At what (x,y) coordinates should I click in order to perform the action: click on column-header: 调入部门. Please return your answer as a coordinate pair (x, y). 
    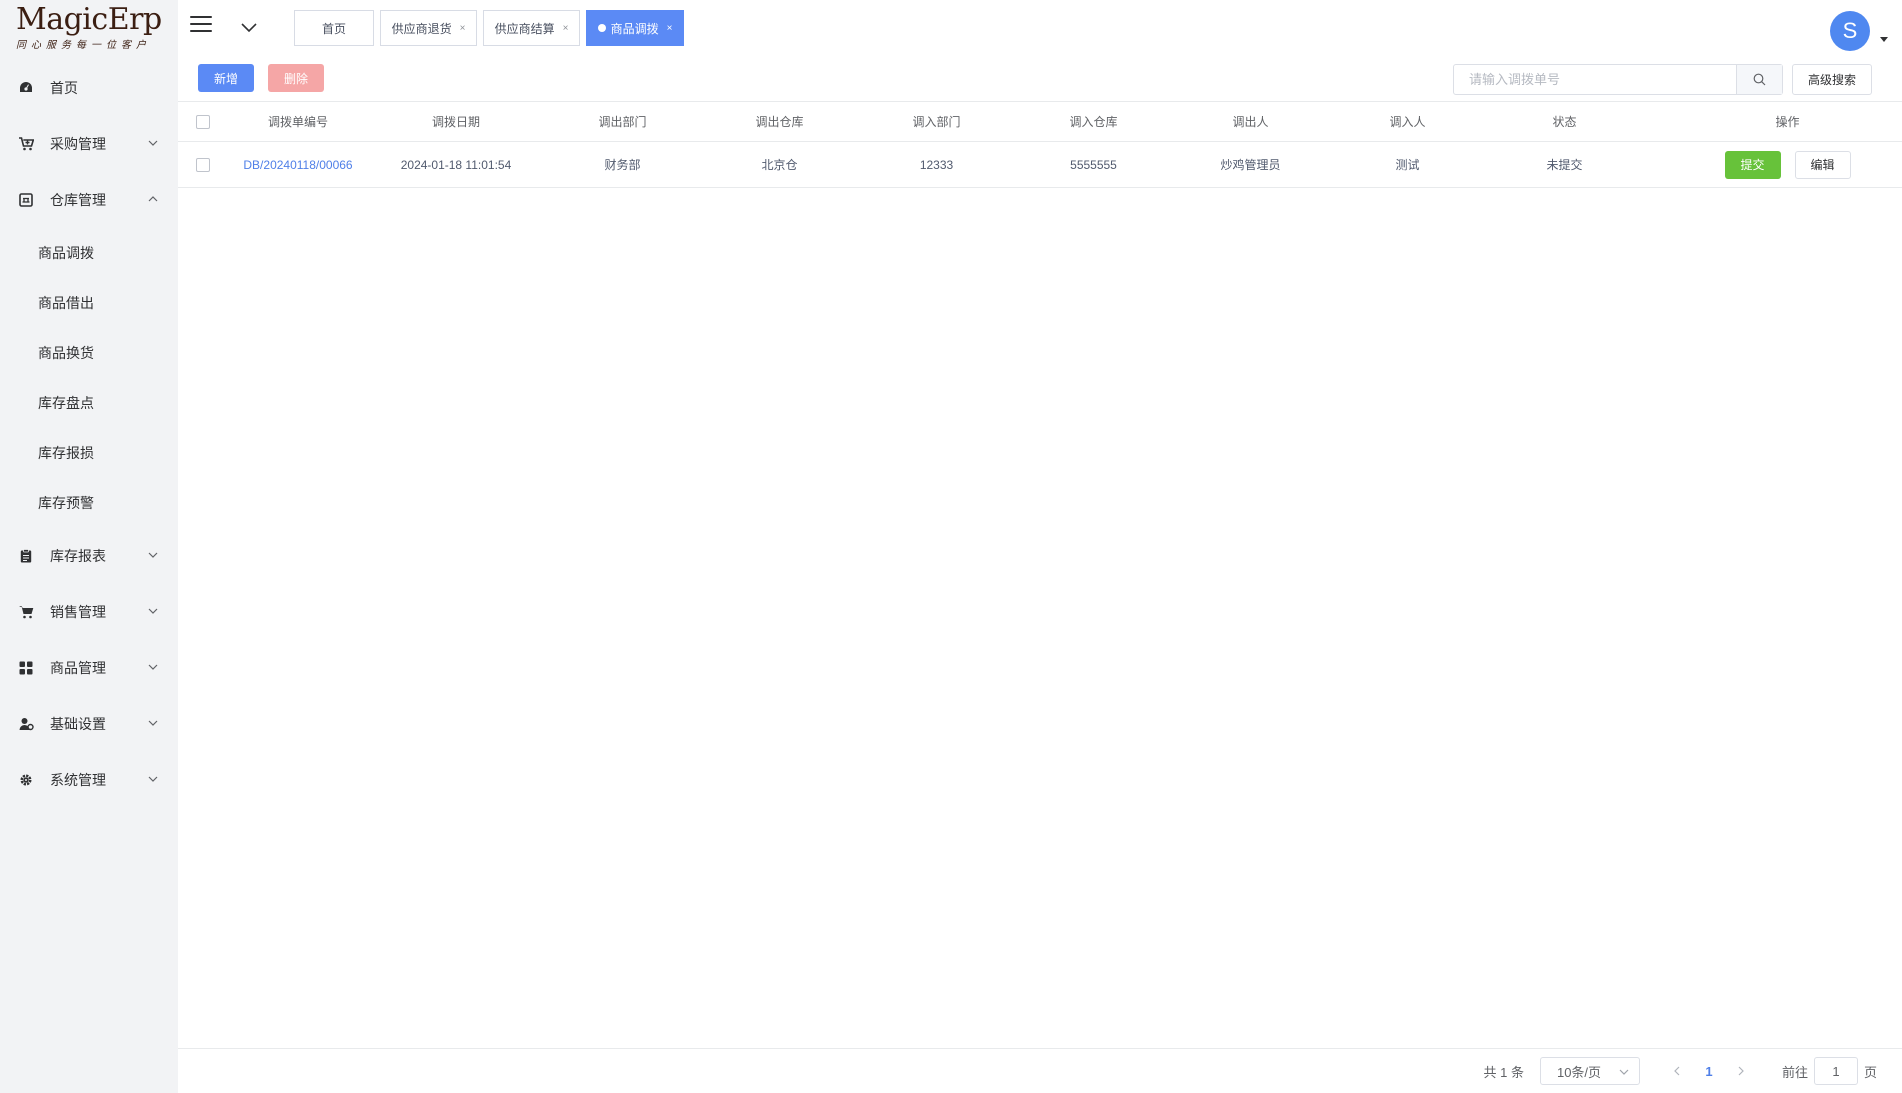
    Looking at the image, I should click on (936, 122).